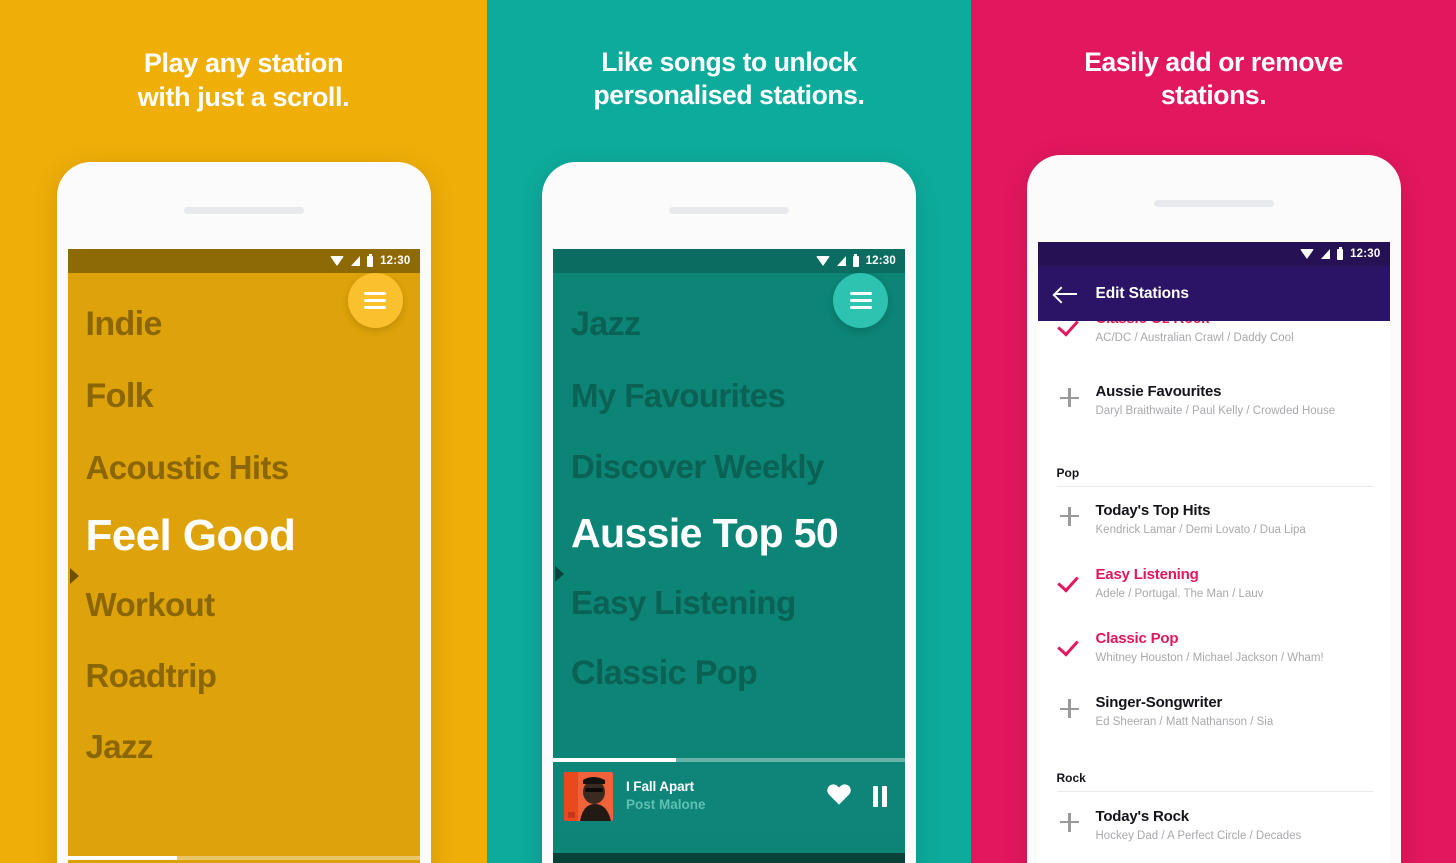 The image size is (1456, 863). Describe the element at coordinates (1142, 293) in the screenshot. I see `page-title: Edit Stations` at that location.